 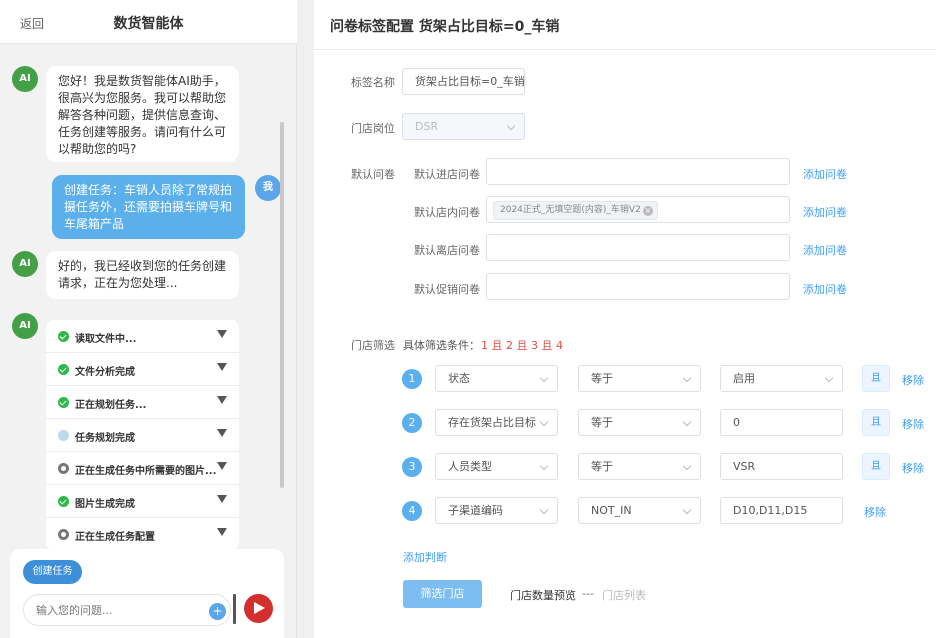 I want to click on send-button, so click(x=258, y=608).